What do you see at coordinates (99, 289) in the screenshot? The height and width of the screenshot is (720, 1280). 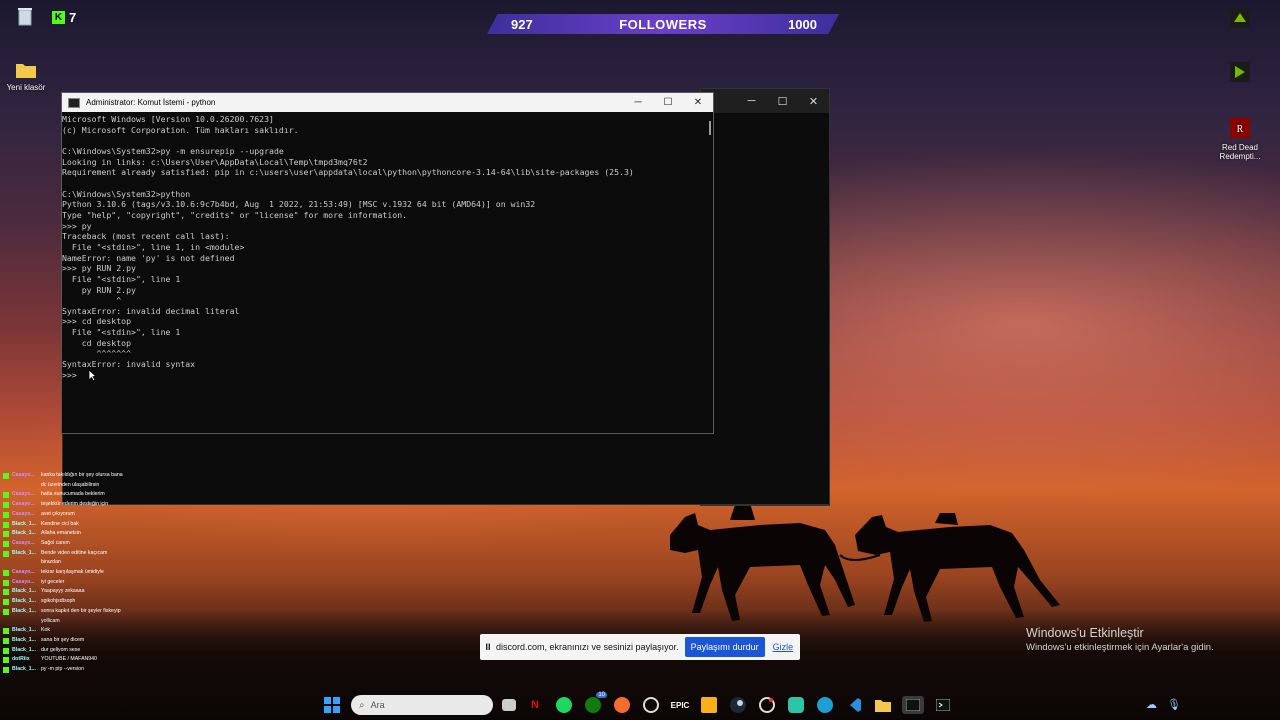 I see `terminal-line: py RUN 2.py` at bounding box center [99, 289].